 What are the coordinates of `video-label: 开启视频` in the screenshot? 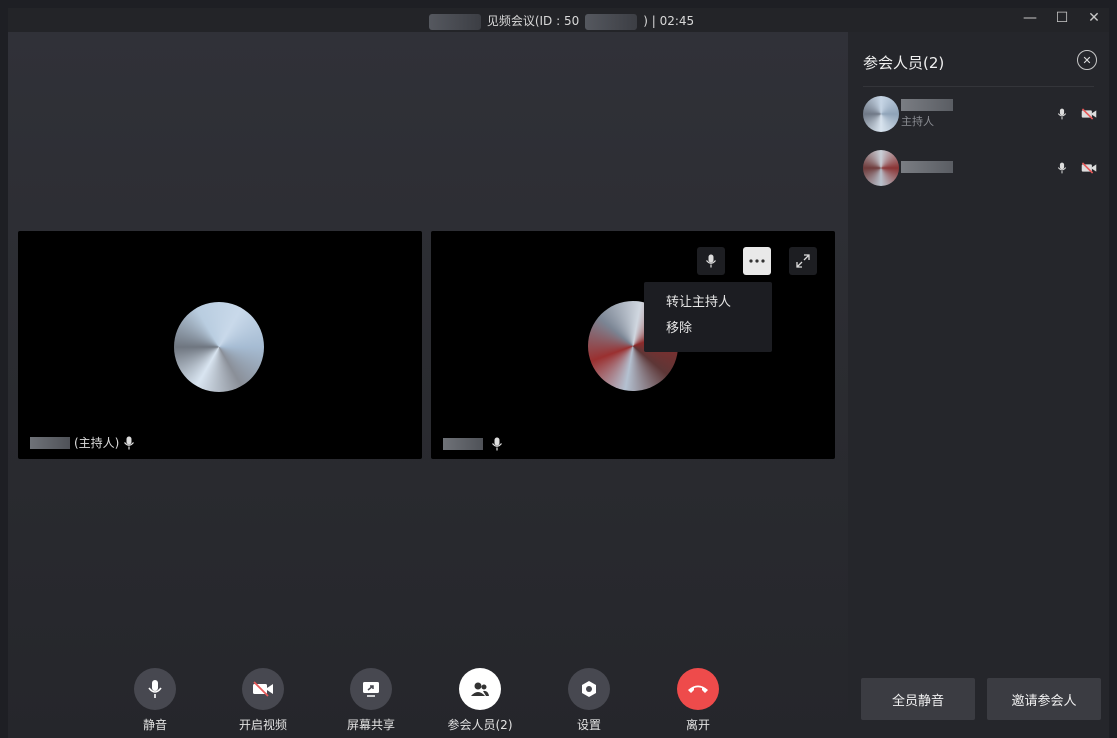 It's located at (262, 725).